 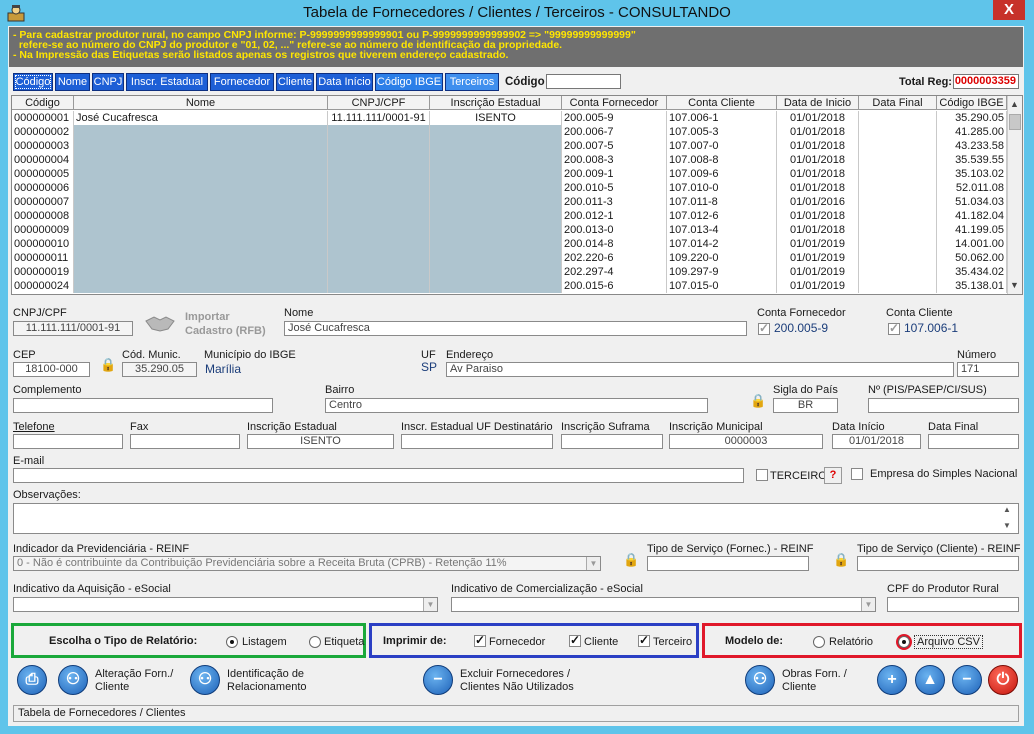 I want to click on nome-field: José Cucafresca, so click(x=515, y=328).